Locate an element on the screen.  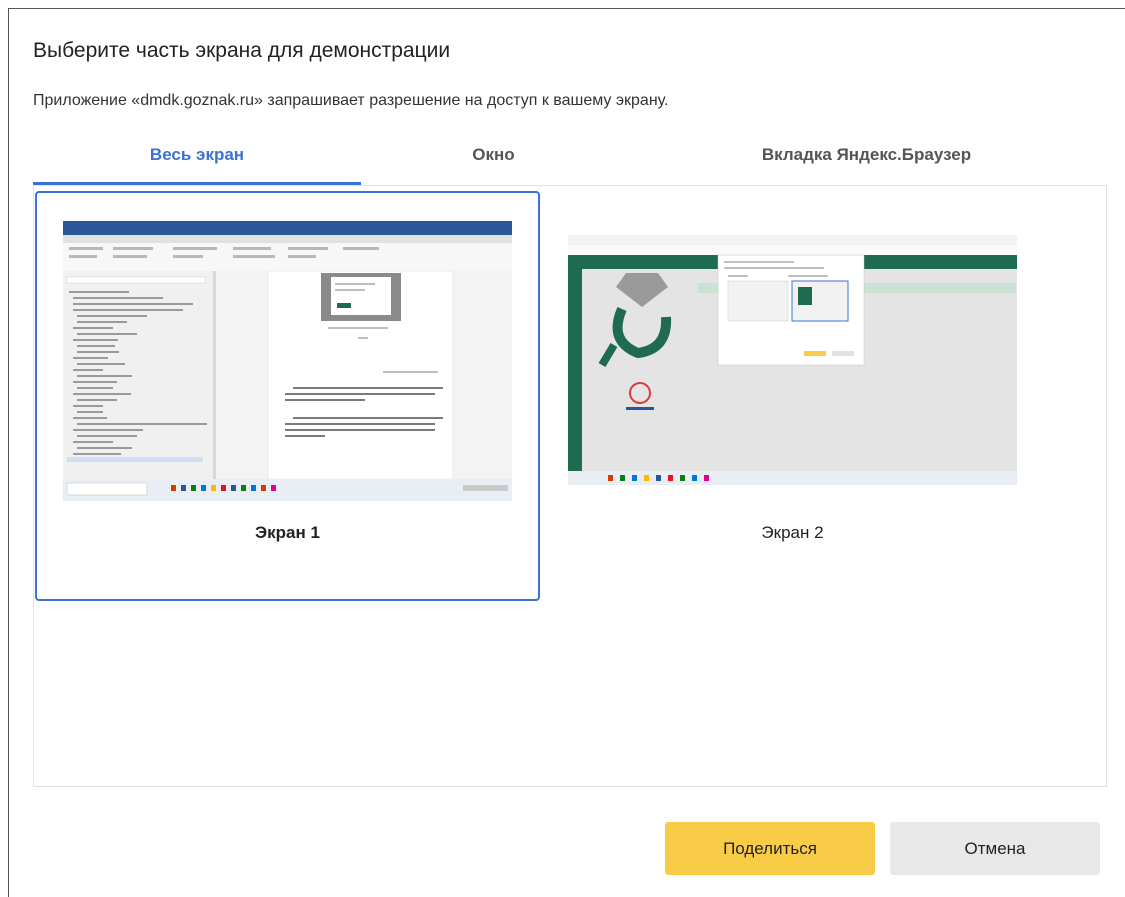
browser-app-thumbnail-icon is located at coordinates (792, 361).